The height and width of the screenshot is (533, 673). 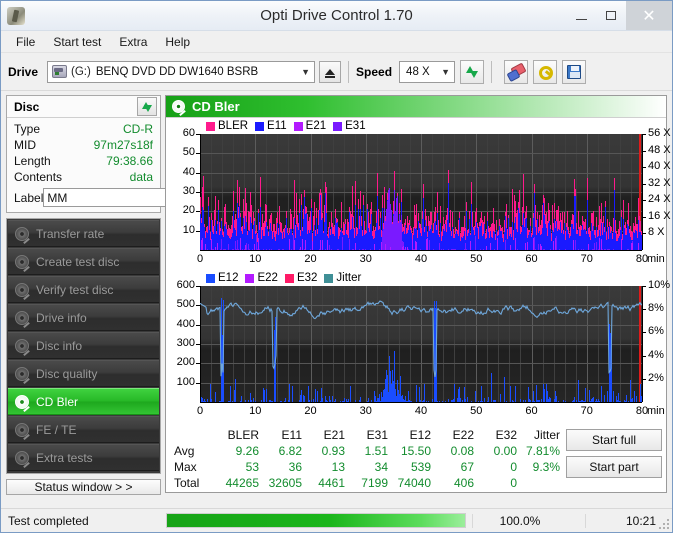 What do you see at coordinates (216, 106) in the screenshot?
I see `panel-title: CD Bler` at bounding box center [216, 106].